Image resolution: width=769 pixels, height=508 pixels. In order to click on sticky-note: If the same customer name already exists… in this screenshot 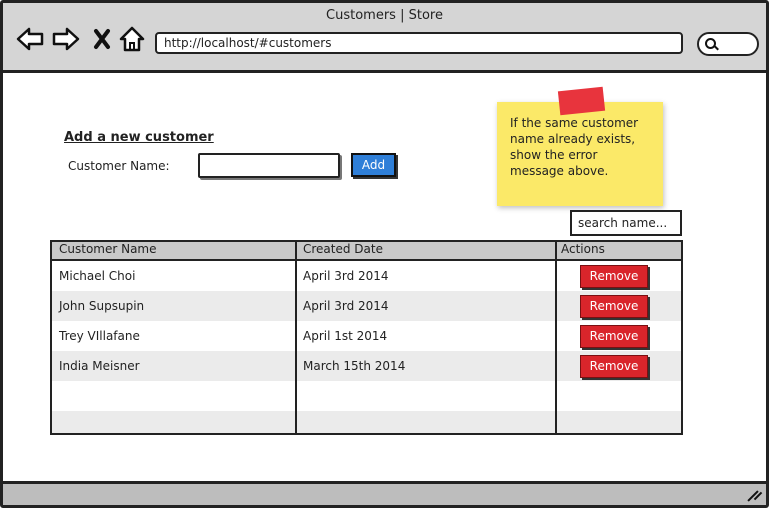, I will do `click(580, 154)`.